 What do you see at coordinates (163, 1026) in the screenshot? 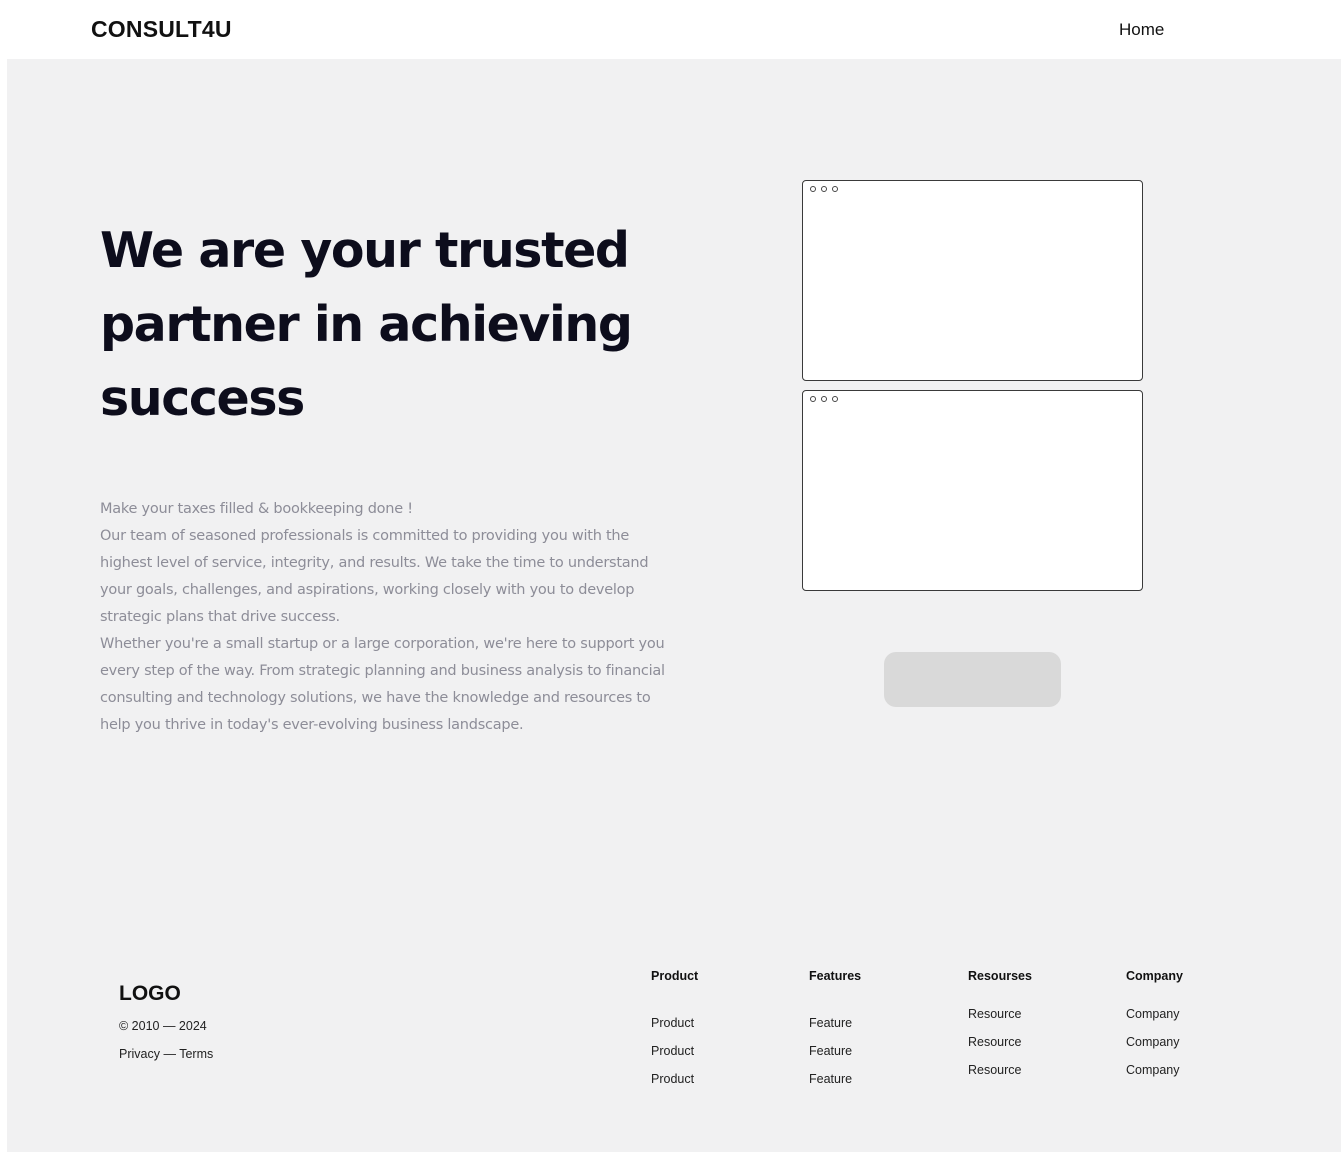
I see `footer-copyright: © 2010 — 2024` at bounding box center [163, 1026].